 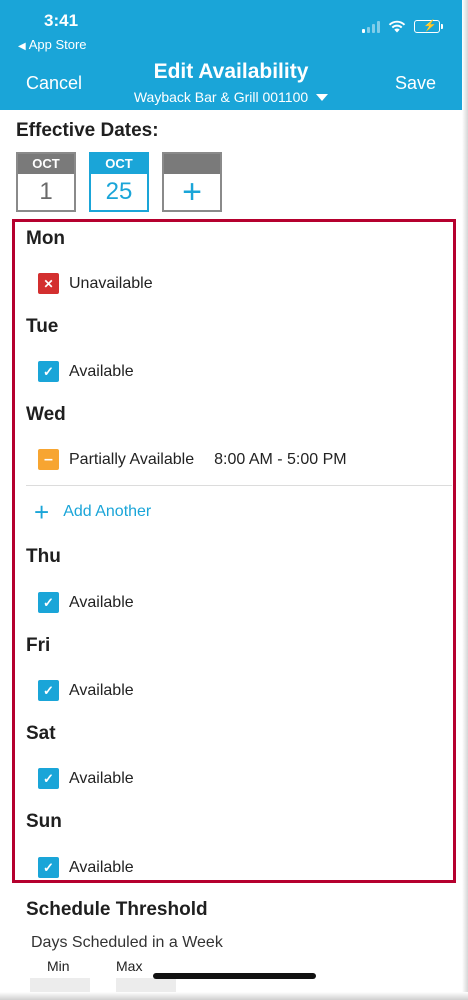 I want to click on status-row-thu: ✓ Available, so click(x=86, y=602).